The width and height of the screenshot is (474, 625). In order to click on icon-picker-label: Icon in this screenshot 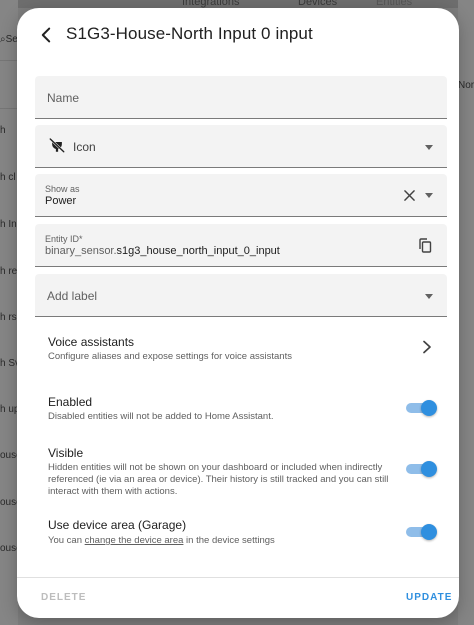, I will do `click(84, 147)`.